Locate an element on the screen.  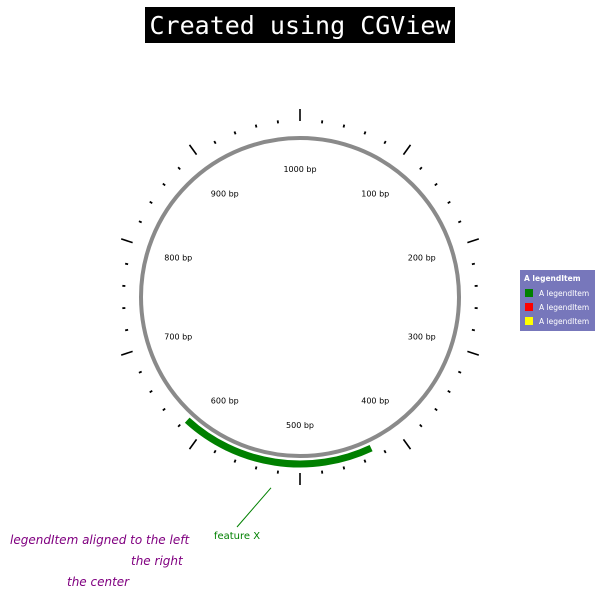
title-banner: Created using CGView is located at coordinates (300, 25).